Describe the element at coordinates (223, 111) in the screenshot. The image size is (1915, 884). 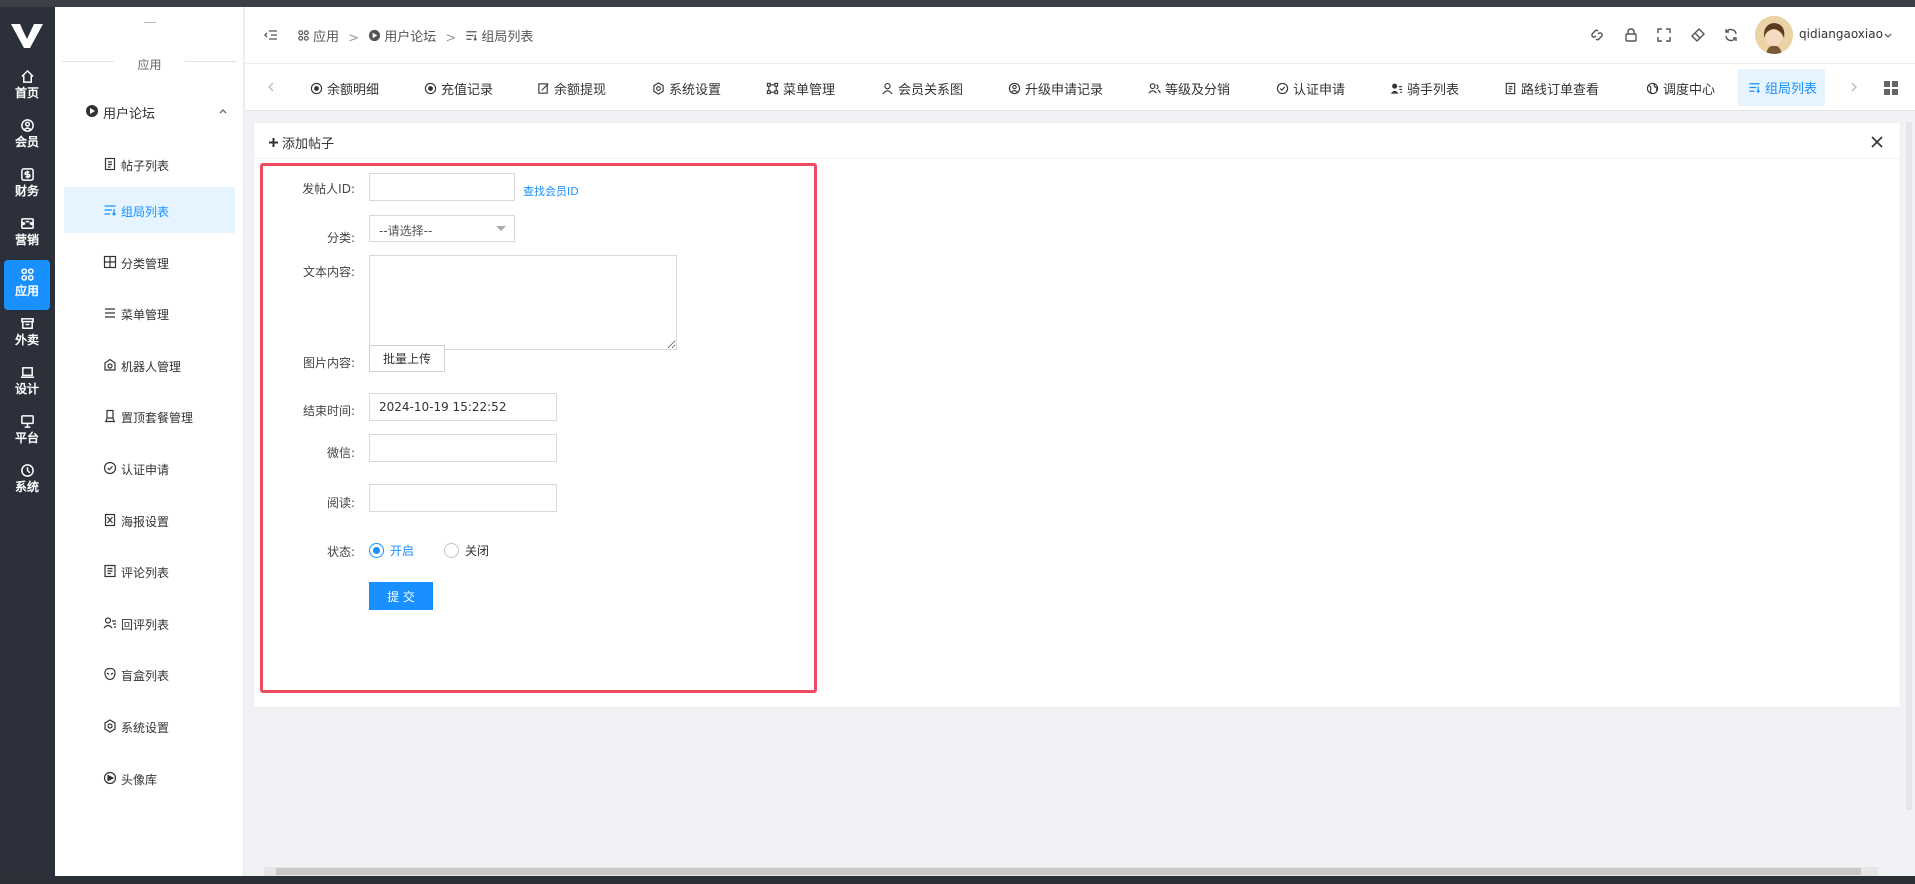
I see `chevron-up-icon` at that location.